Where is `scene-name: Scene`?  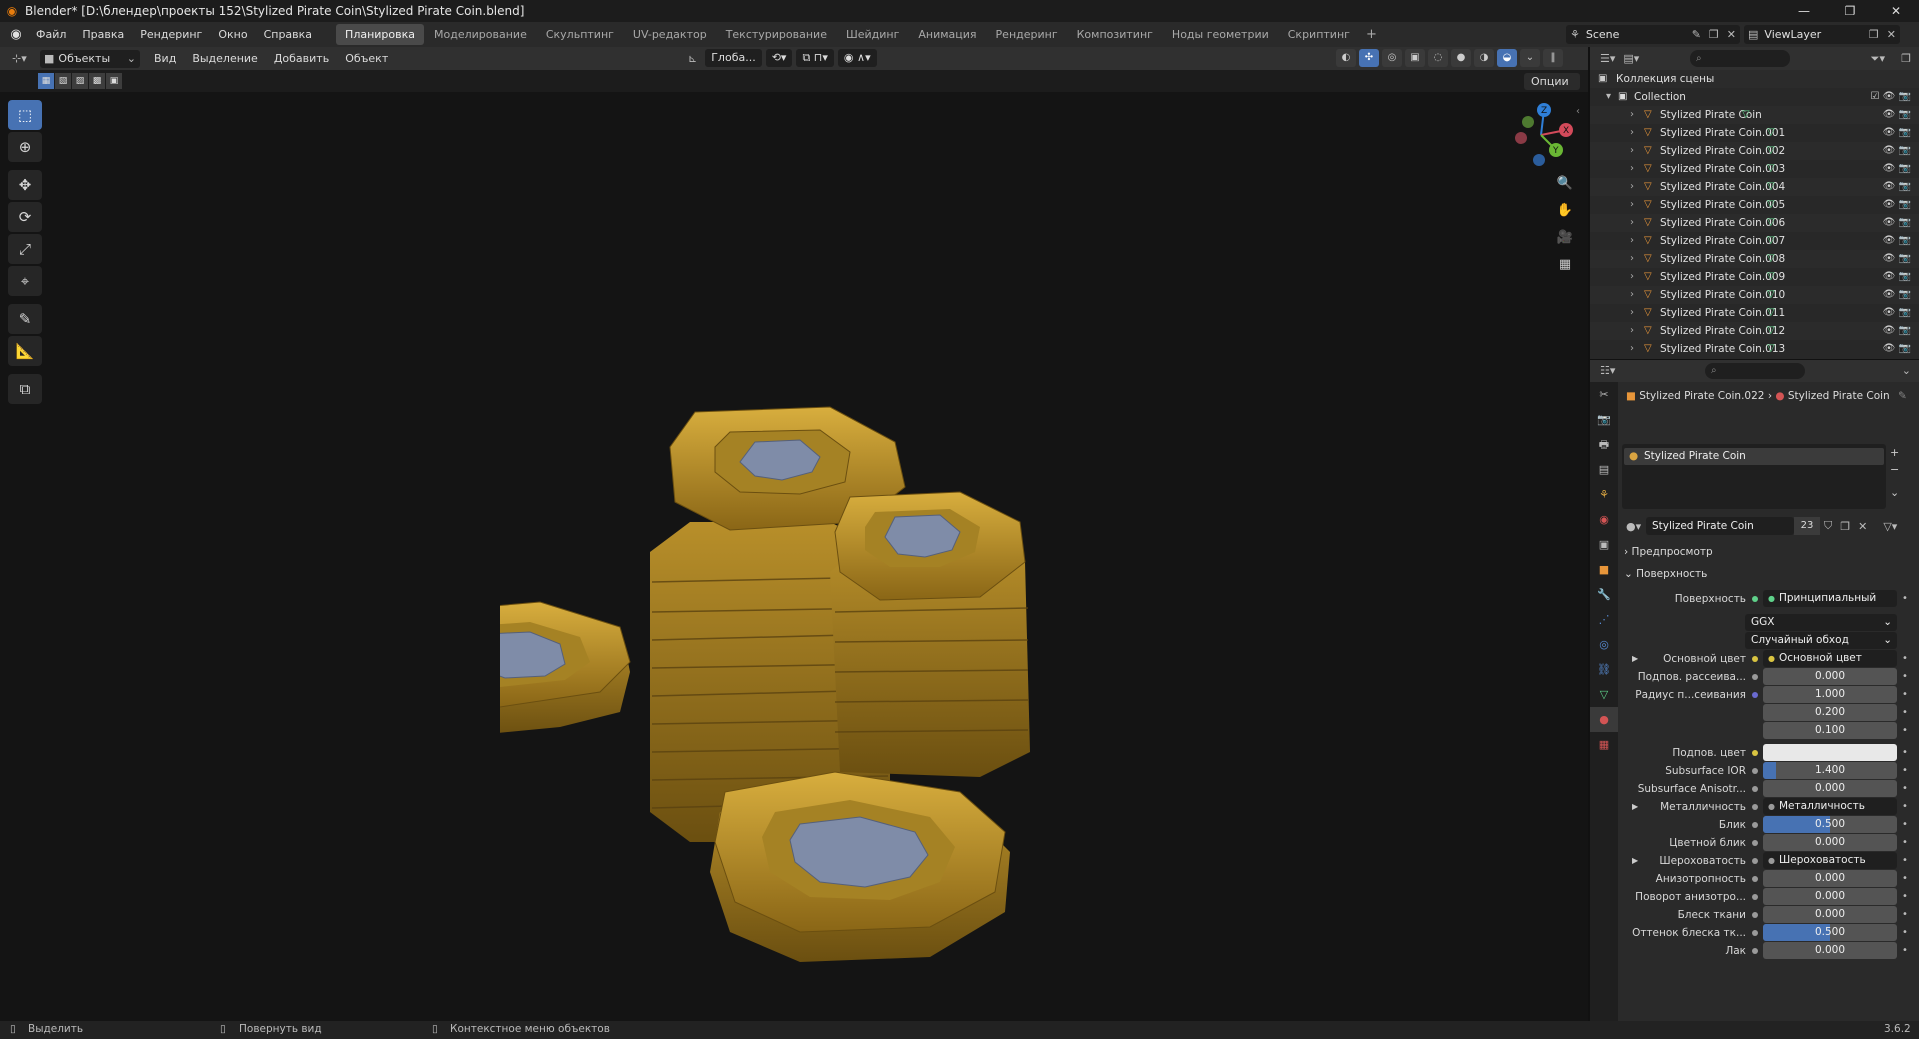 scene-name: Scene is located at coordinates (1636, 34).